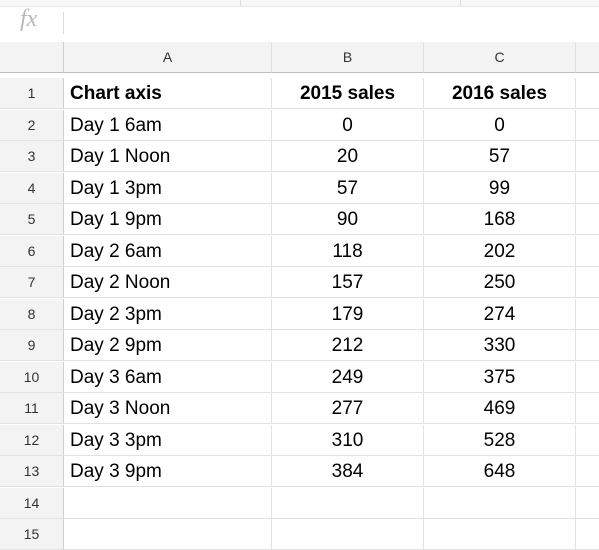  Describe the element at coordinates (168, 314) in the screenshot. I see `cell-a: Day 2 3pm` at that location.